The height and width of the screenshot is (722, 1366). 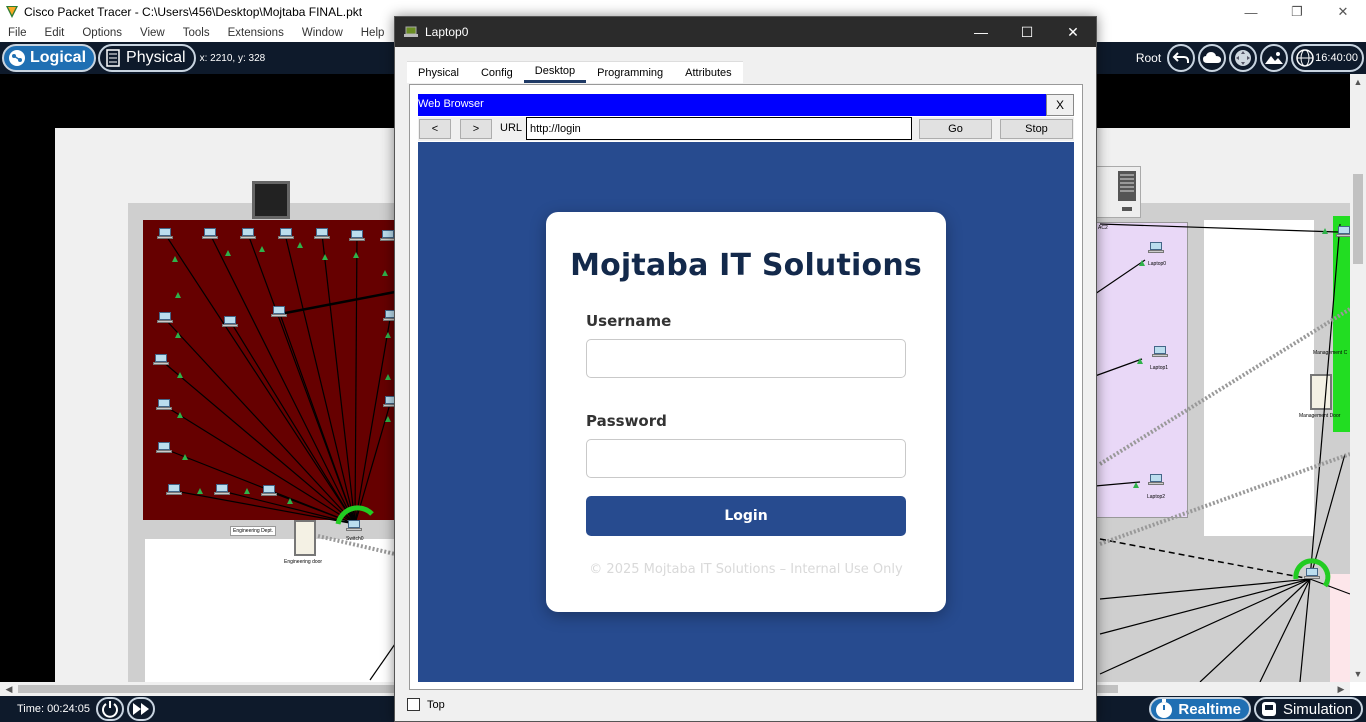 I want to click on menu-file: File, so click(x=17, y=33).